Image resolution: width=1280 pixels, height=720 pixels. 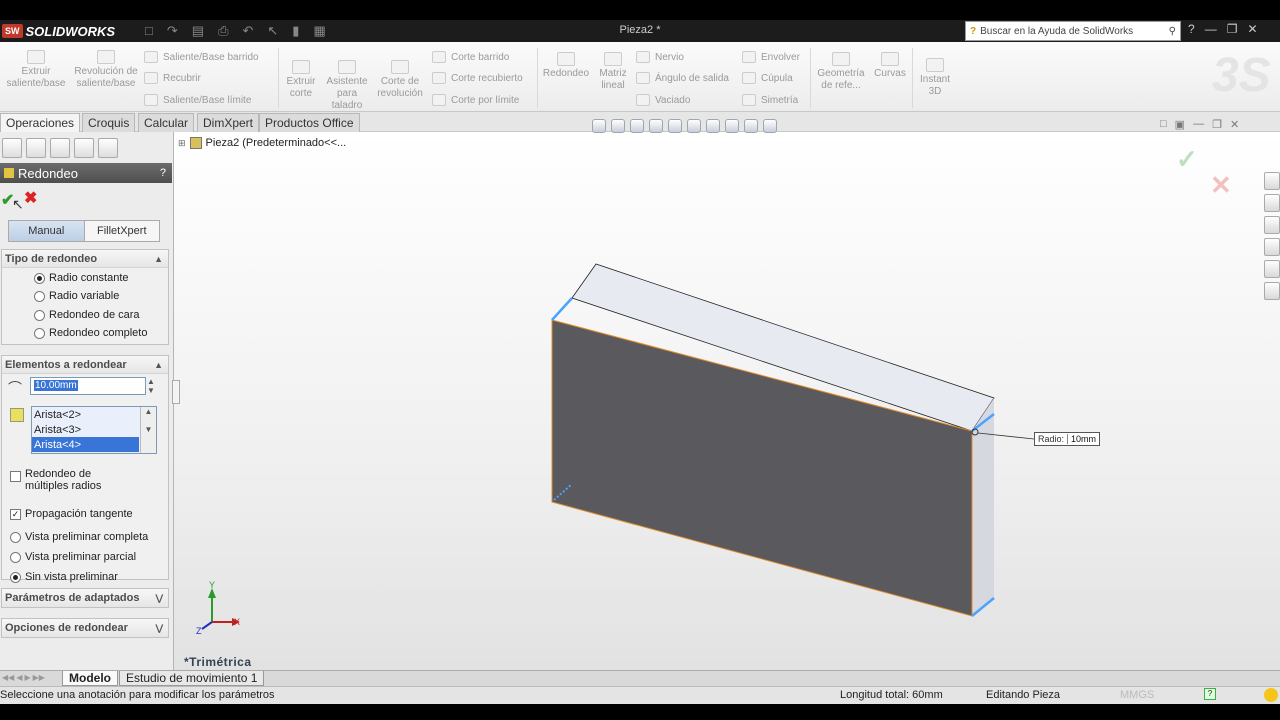 I want to click on checkbox, so click(x=15, y=476).